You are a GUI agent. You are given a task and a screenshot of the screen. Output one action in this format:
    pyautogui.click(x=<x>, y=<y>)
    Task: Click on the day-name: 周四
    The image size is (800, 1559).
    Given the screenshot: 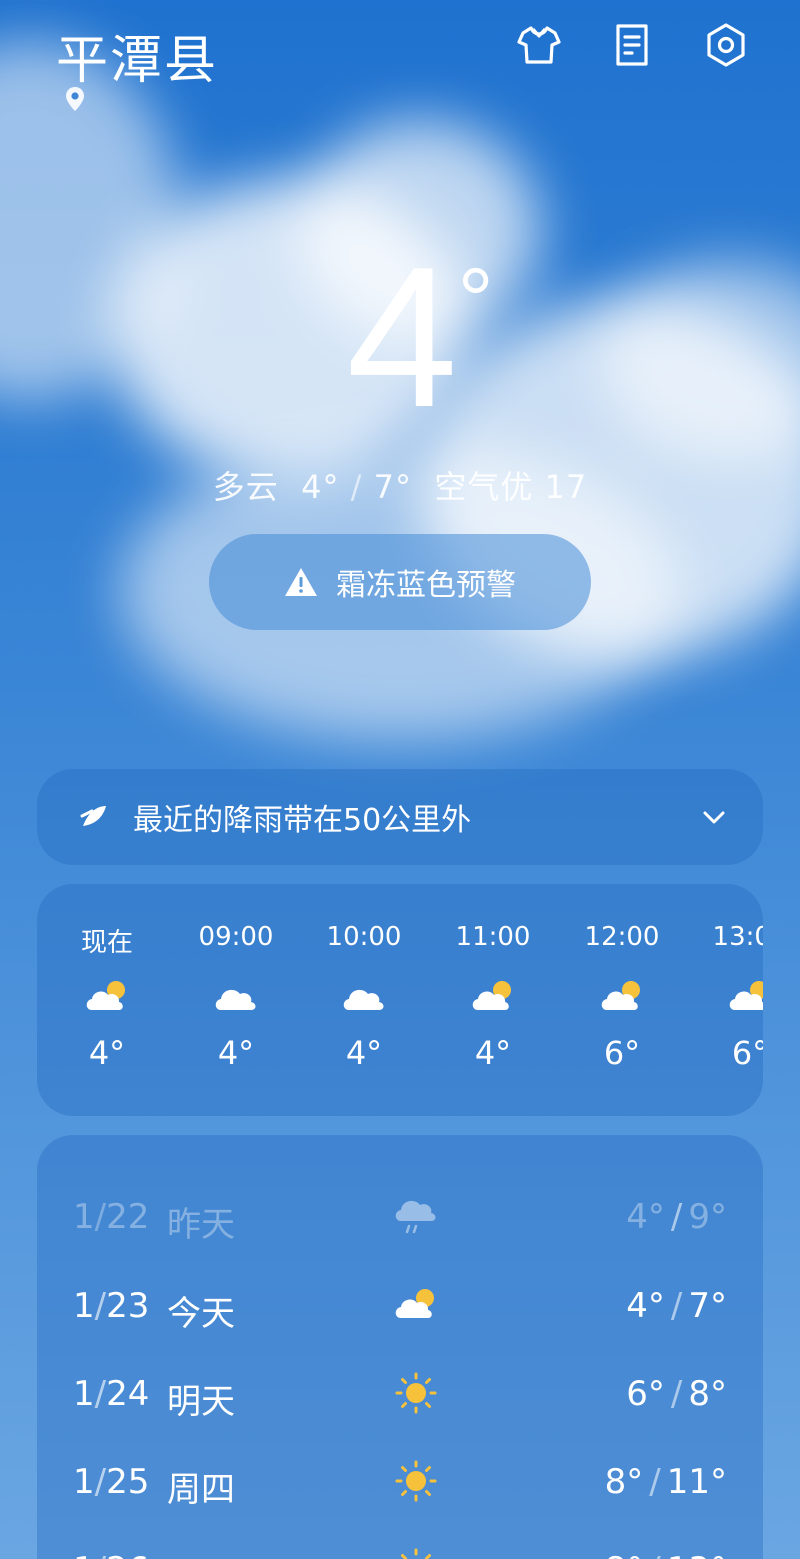 What is the action you would take?
    pyautogui.click(x=201, y=1490)
    